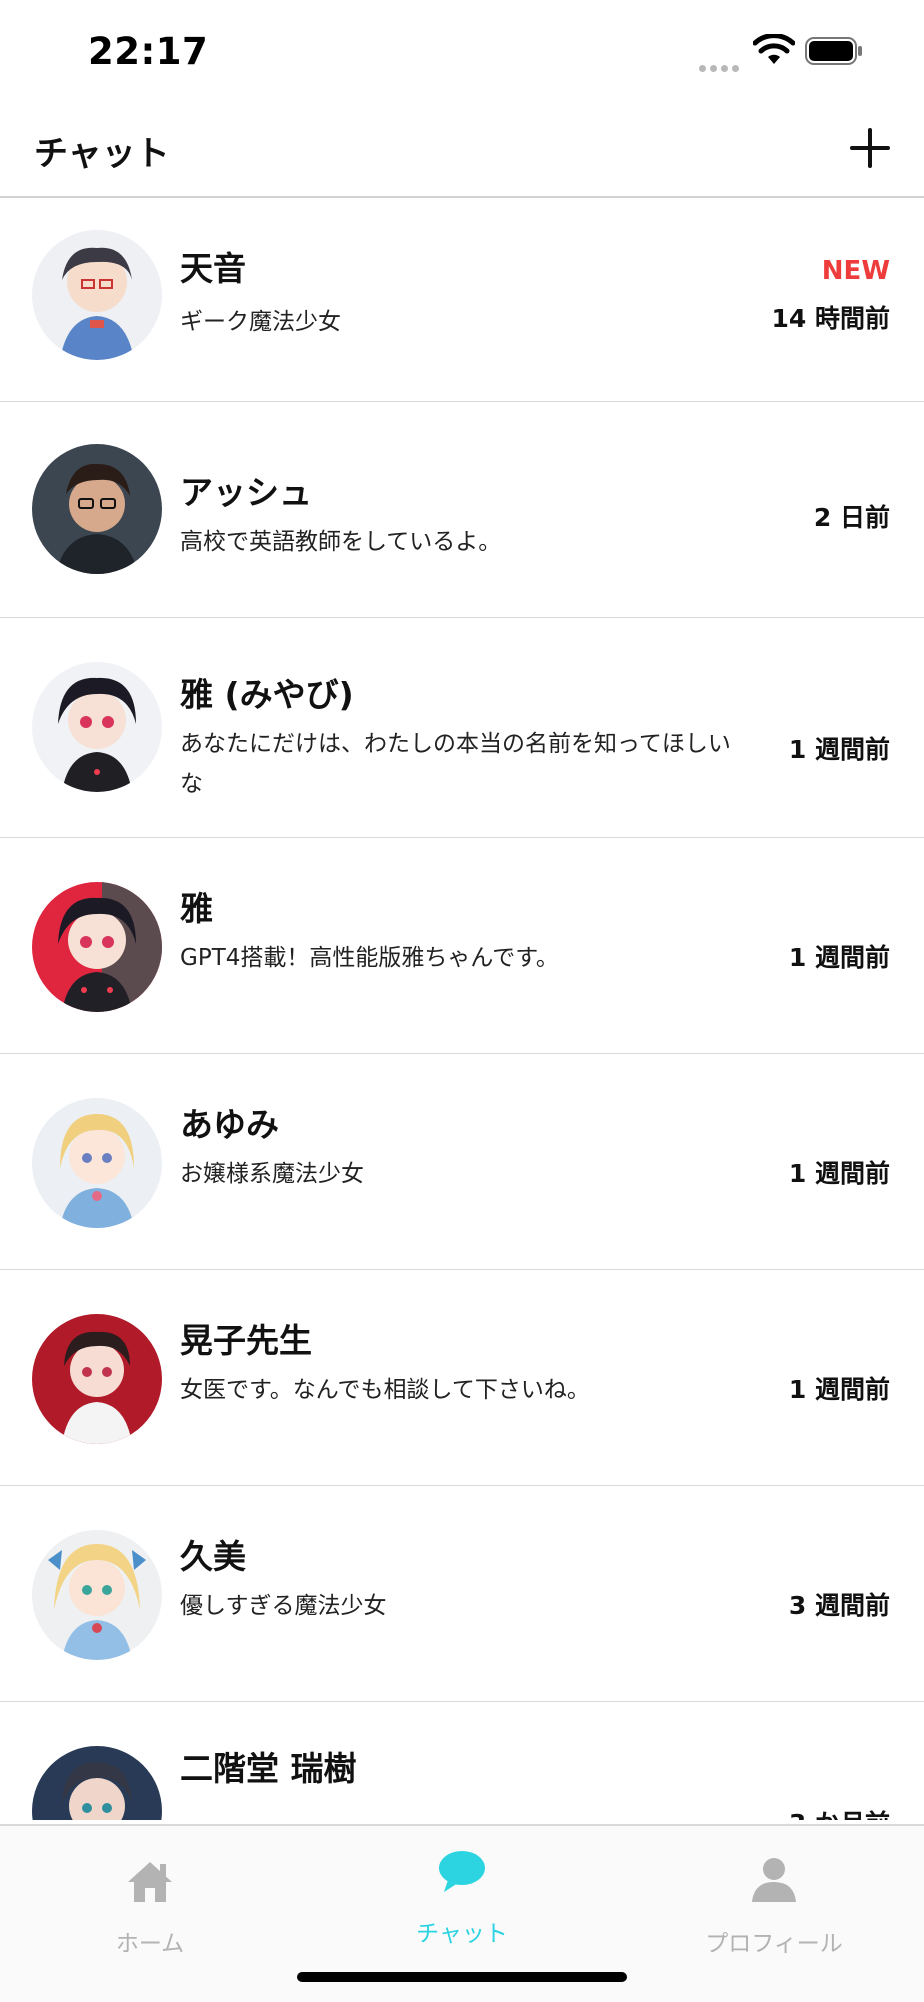 The image size is (924, 2002). I want to click on chat-name: 晃子先生, so click(246, 1340).